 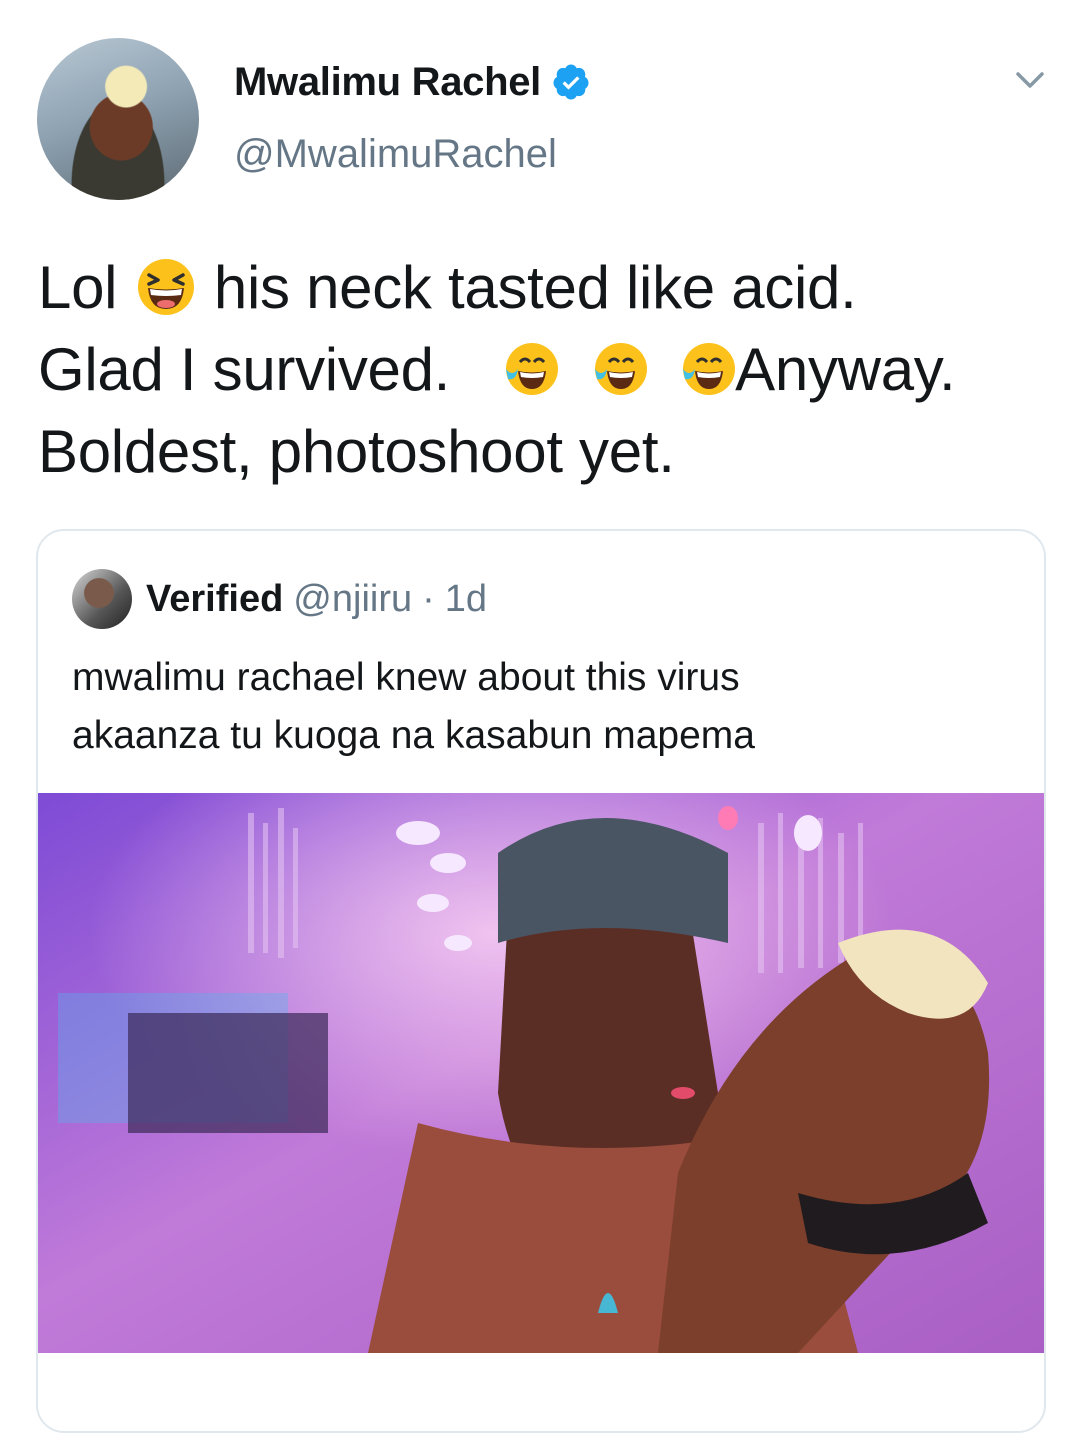 What do you see at coordinates (413, 735) in the screenshot?
I see `quoted-text-line: akaanza tu kuoga na kasabun mapema` at bounding box center [413, 735].